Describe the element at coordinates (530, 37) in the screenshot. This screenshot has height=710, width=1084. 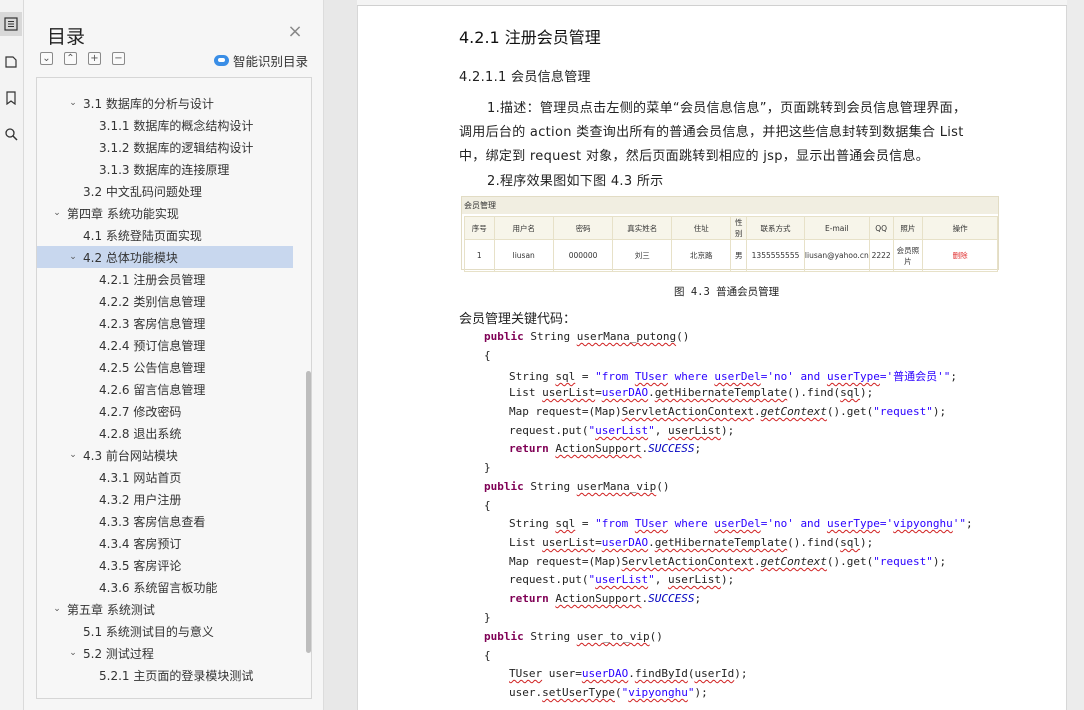
I see `section-heading: 4.2.1 注册会员管理` at that location.